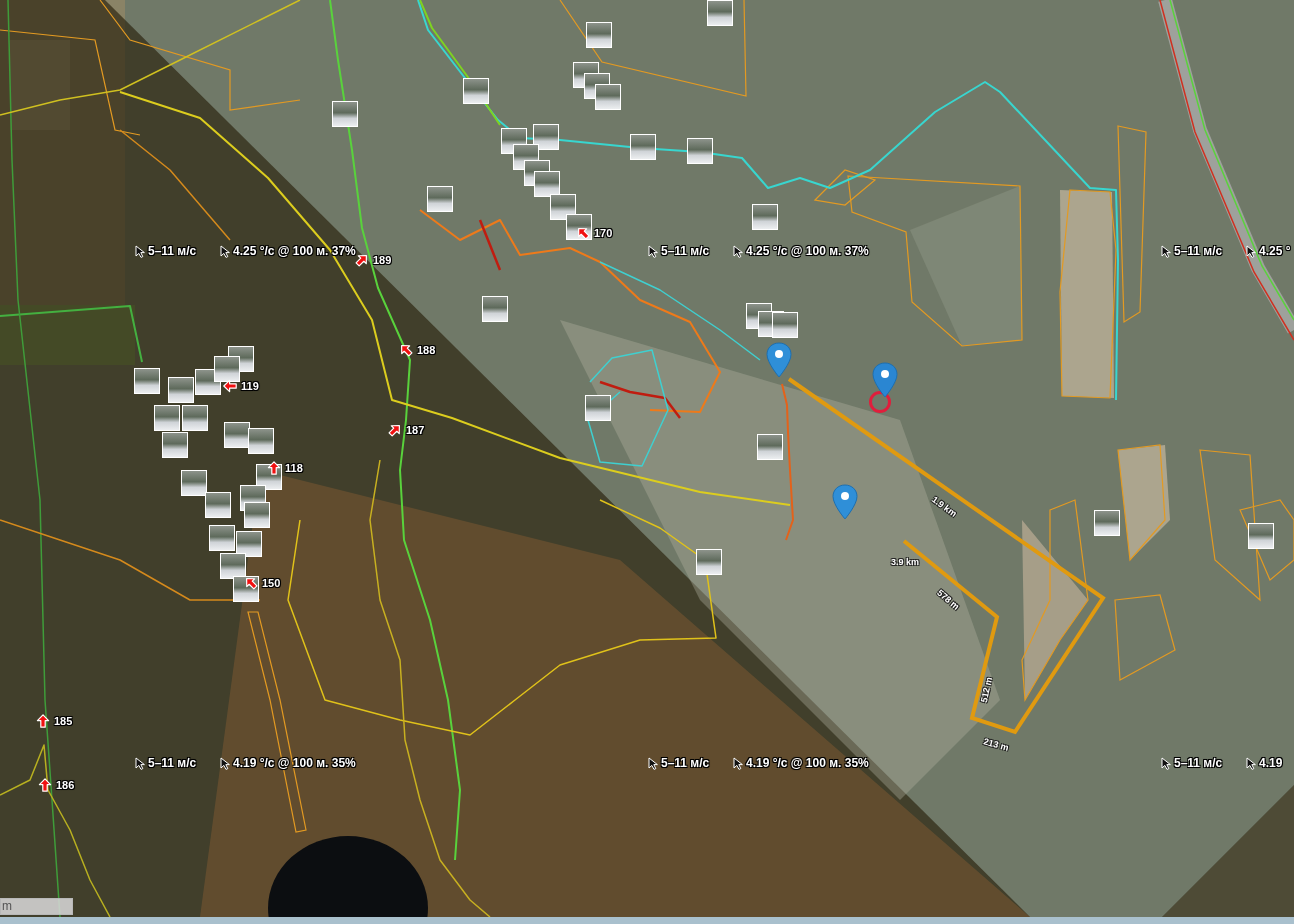 The image size is (1294, 924). What do you see at coordinates (65, 785) in the screenshot?
I see `track-point-label: 186` at bounding box center [65, 785].